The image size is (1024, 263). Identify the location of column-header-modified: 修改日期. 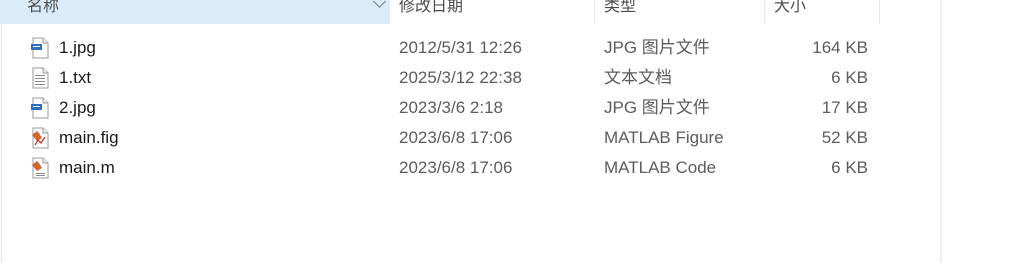
(492, 12).